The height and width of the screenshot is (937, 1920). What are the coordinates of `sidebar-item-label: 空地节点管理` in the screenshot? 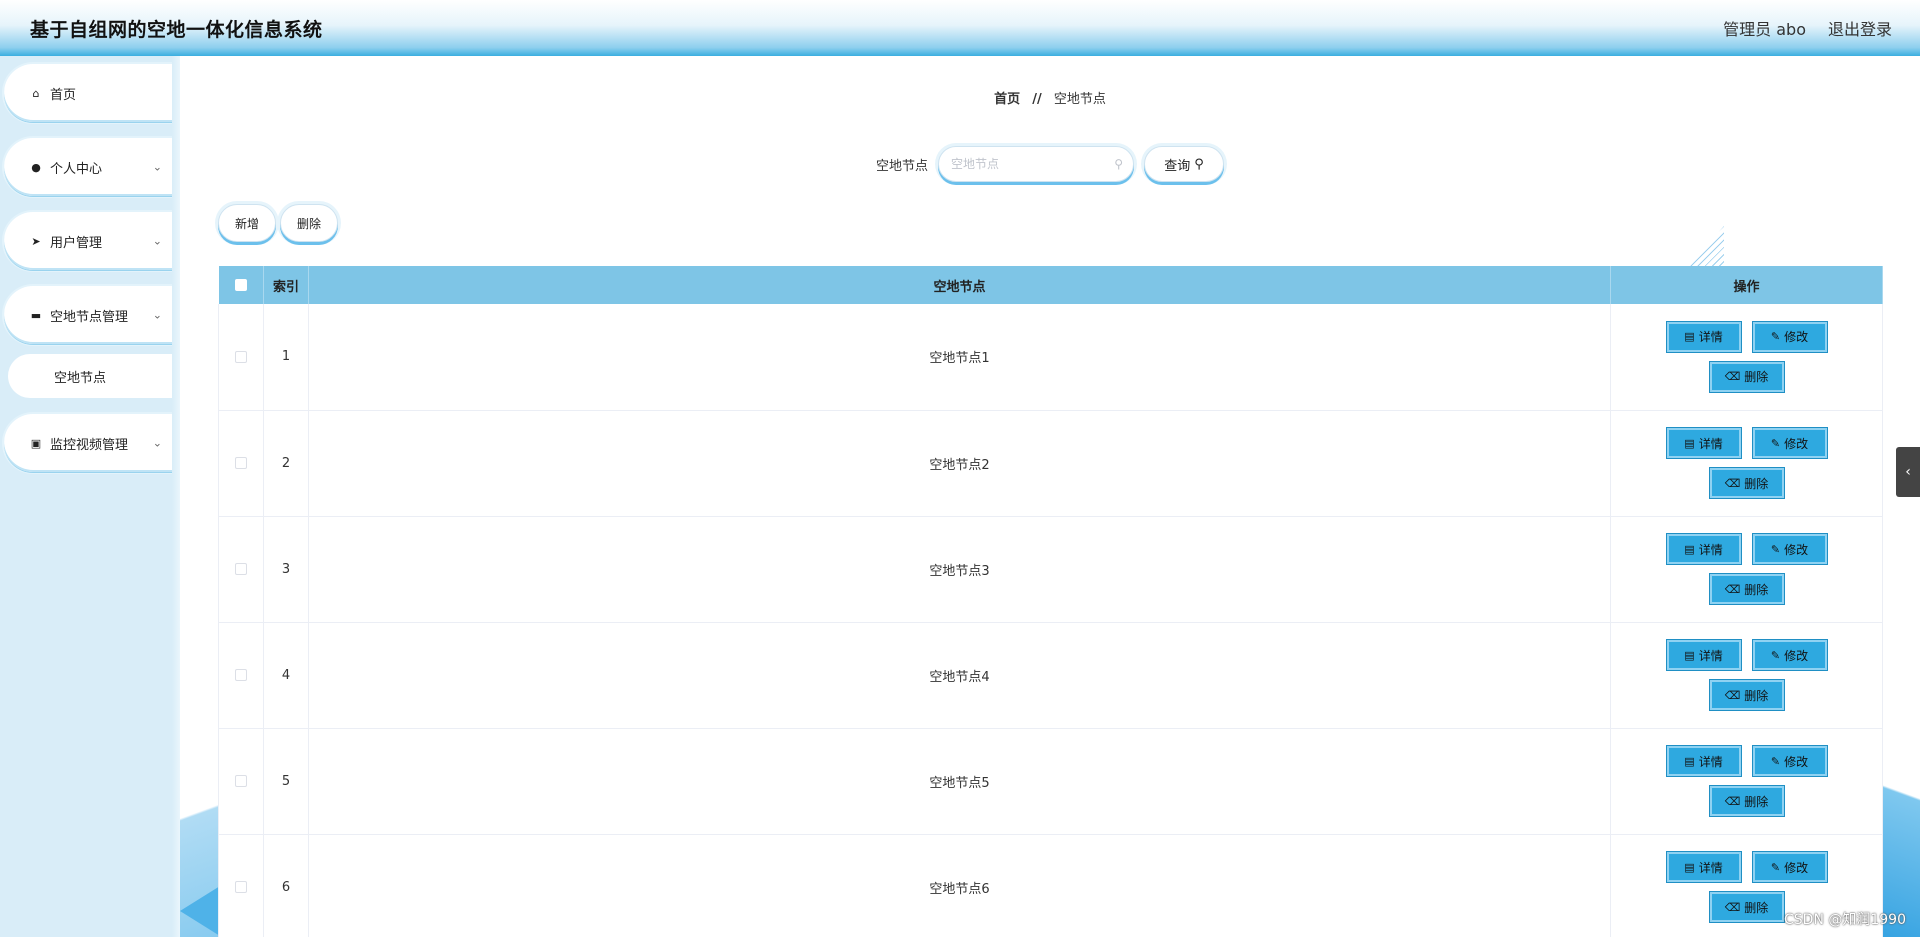 It's located at (89, 317).